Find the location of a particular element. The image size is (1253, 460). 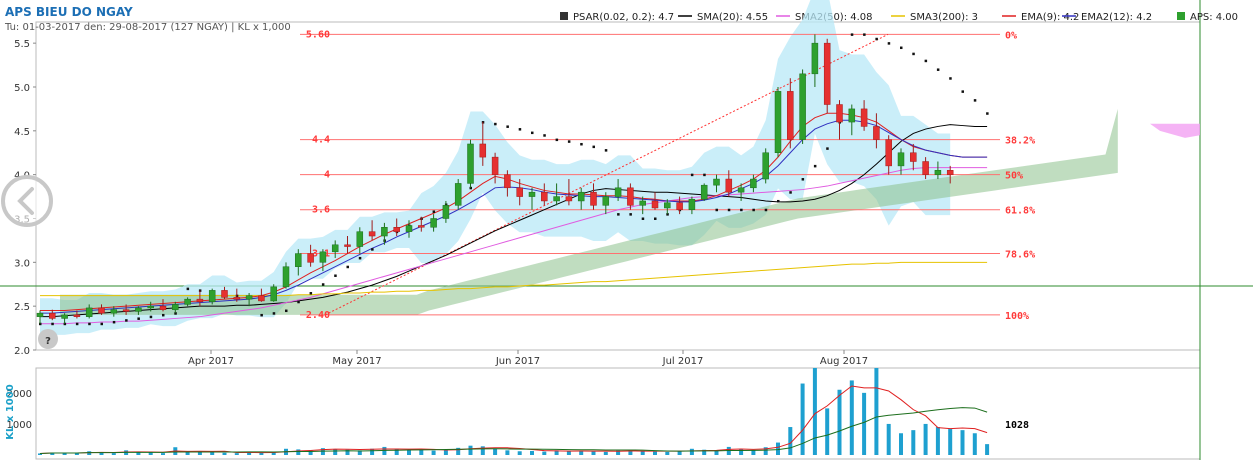

fib-percent-label: 0% is located at coordinates (1011, 35).